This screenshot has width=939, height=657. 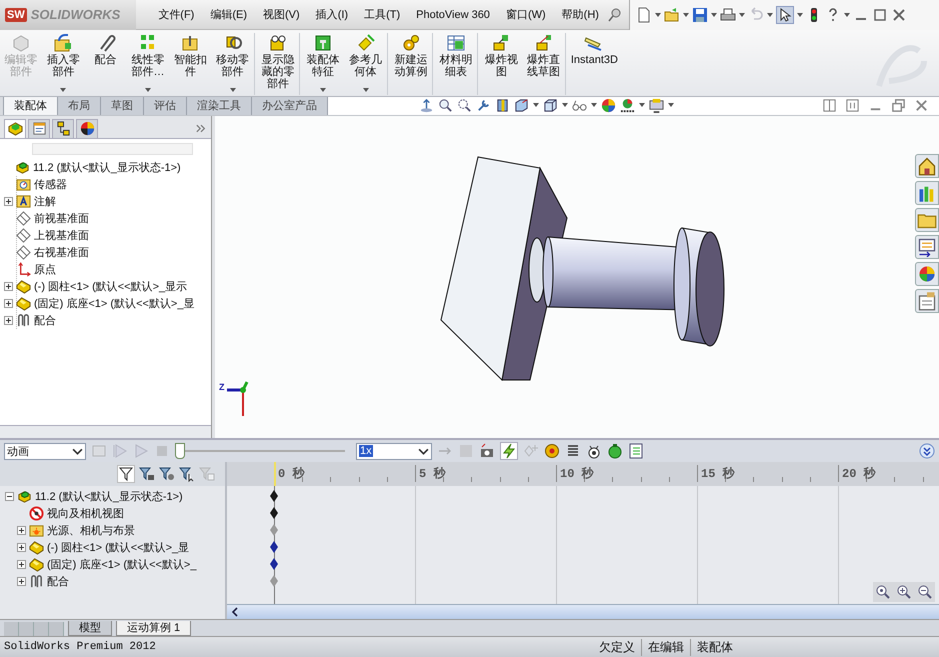 I want to click on view-orientation-icon, so click(x=521, y=105).